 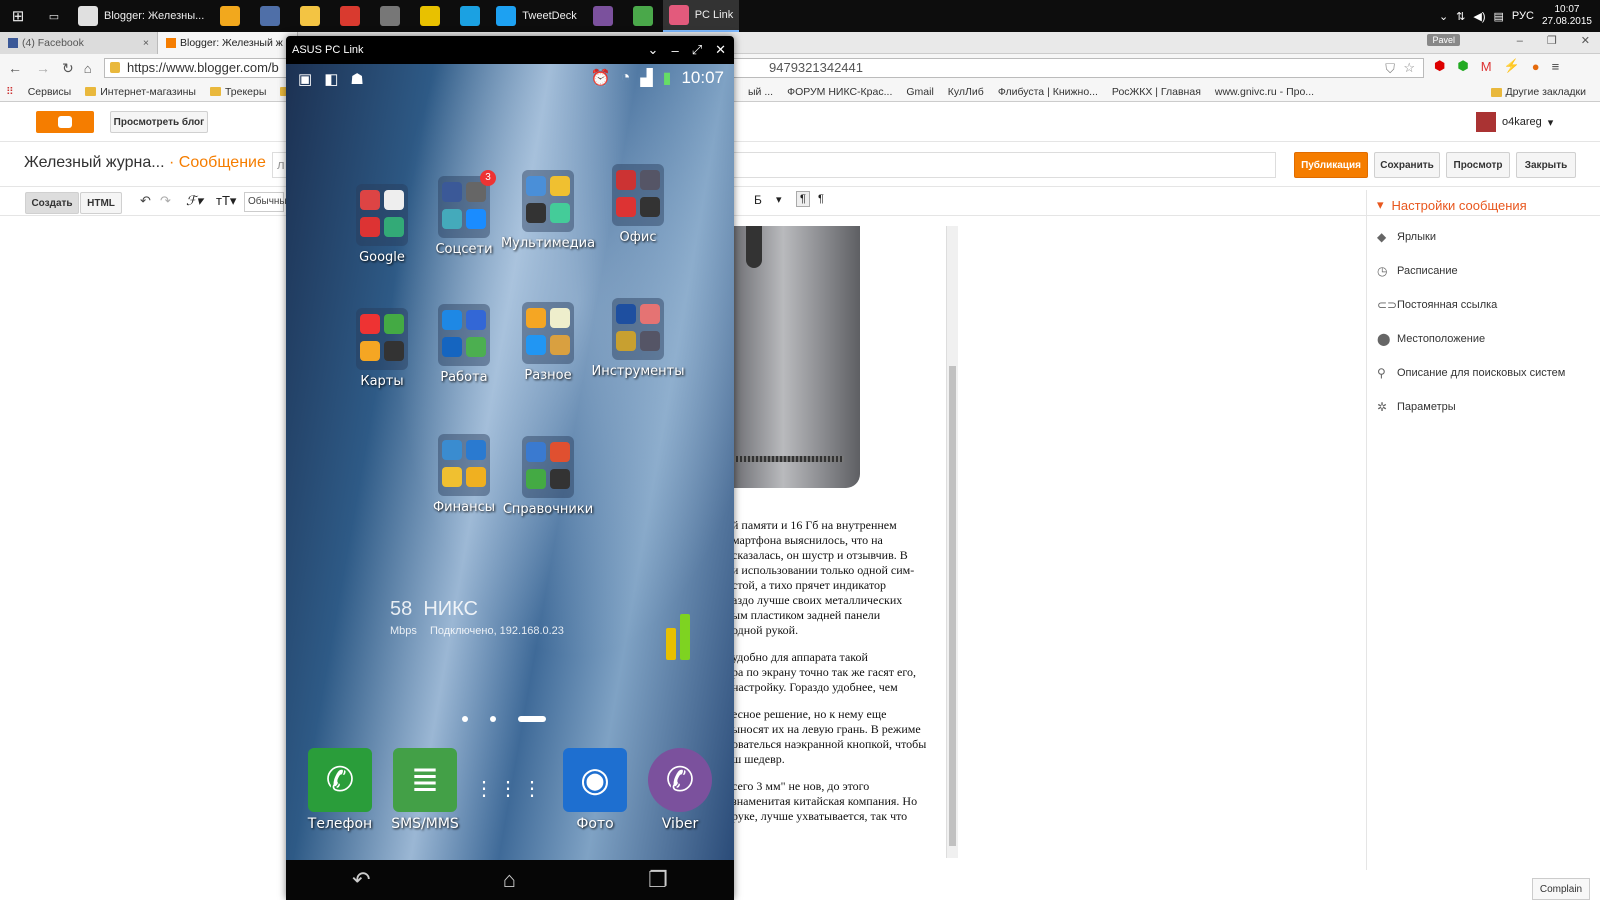 What do you see at coordinates (52, 203) in the screenshot?
I see `compose-mode-button: Создать` at bounding box center [52, 203].